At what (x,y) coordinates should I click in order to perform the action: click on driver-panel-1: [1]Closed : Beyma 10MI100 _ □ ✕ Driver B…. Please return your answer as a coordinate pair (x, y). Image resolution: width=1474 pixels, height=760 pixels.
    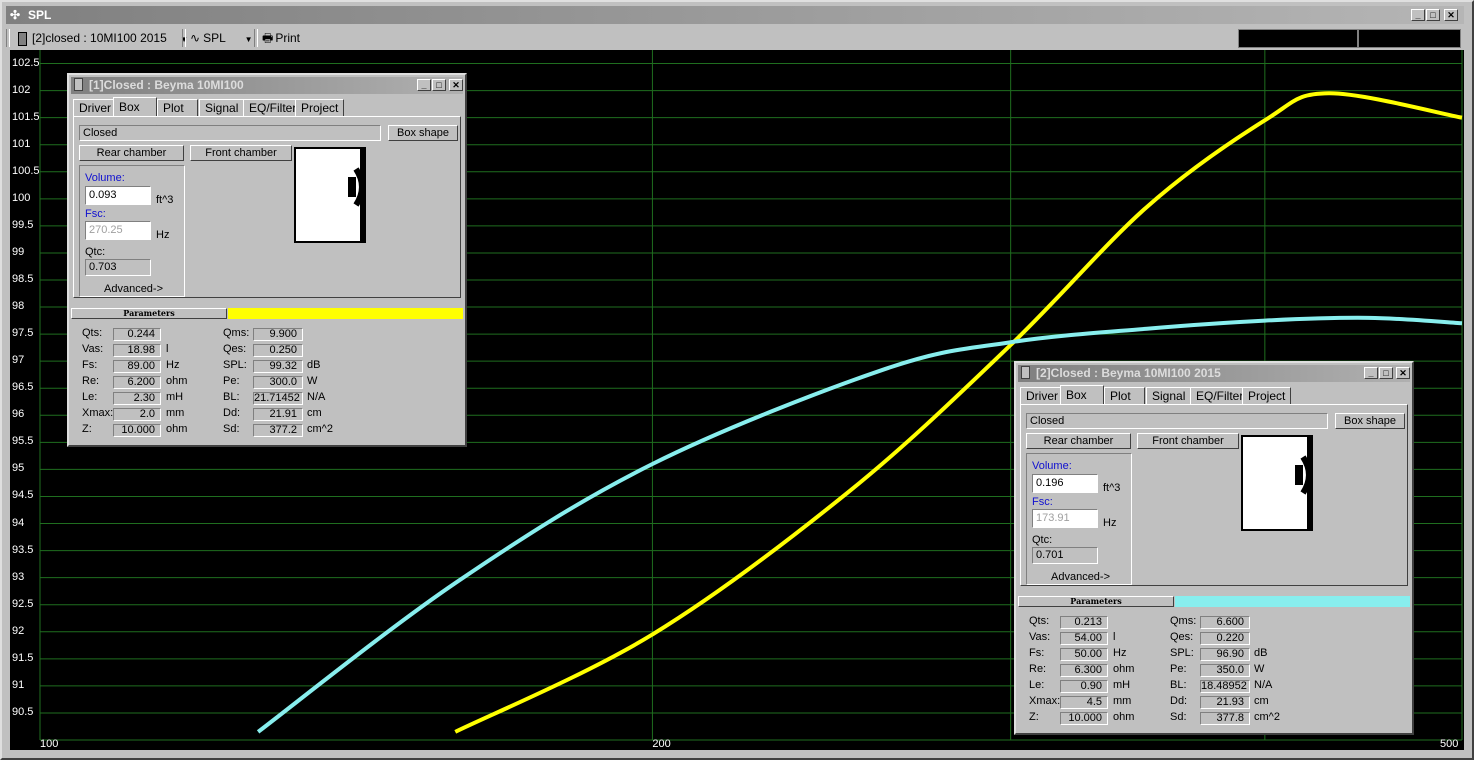
    Looking at the image, I should click on (267, 260).